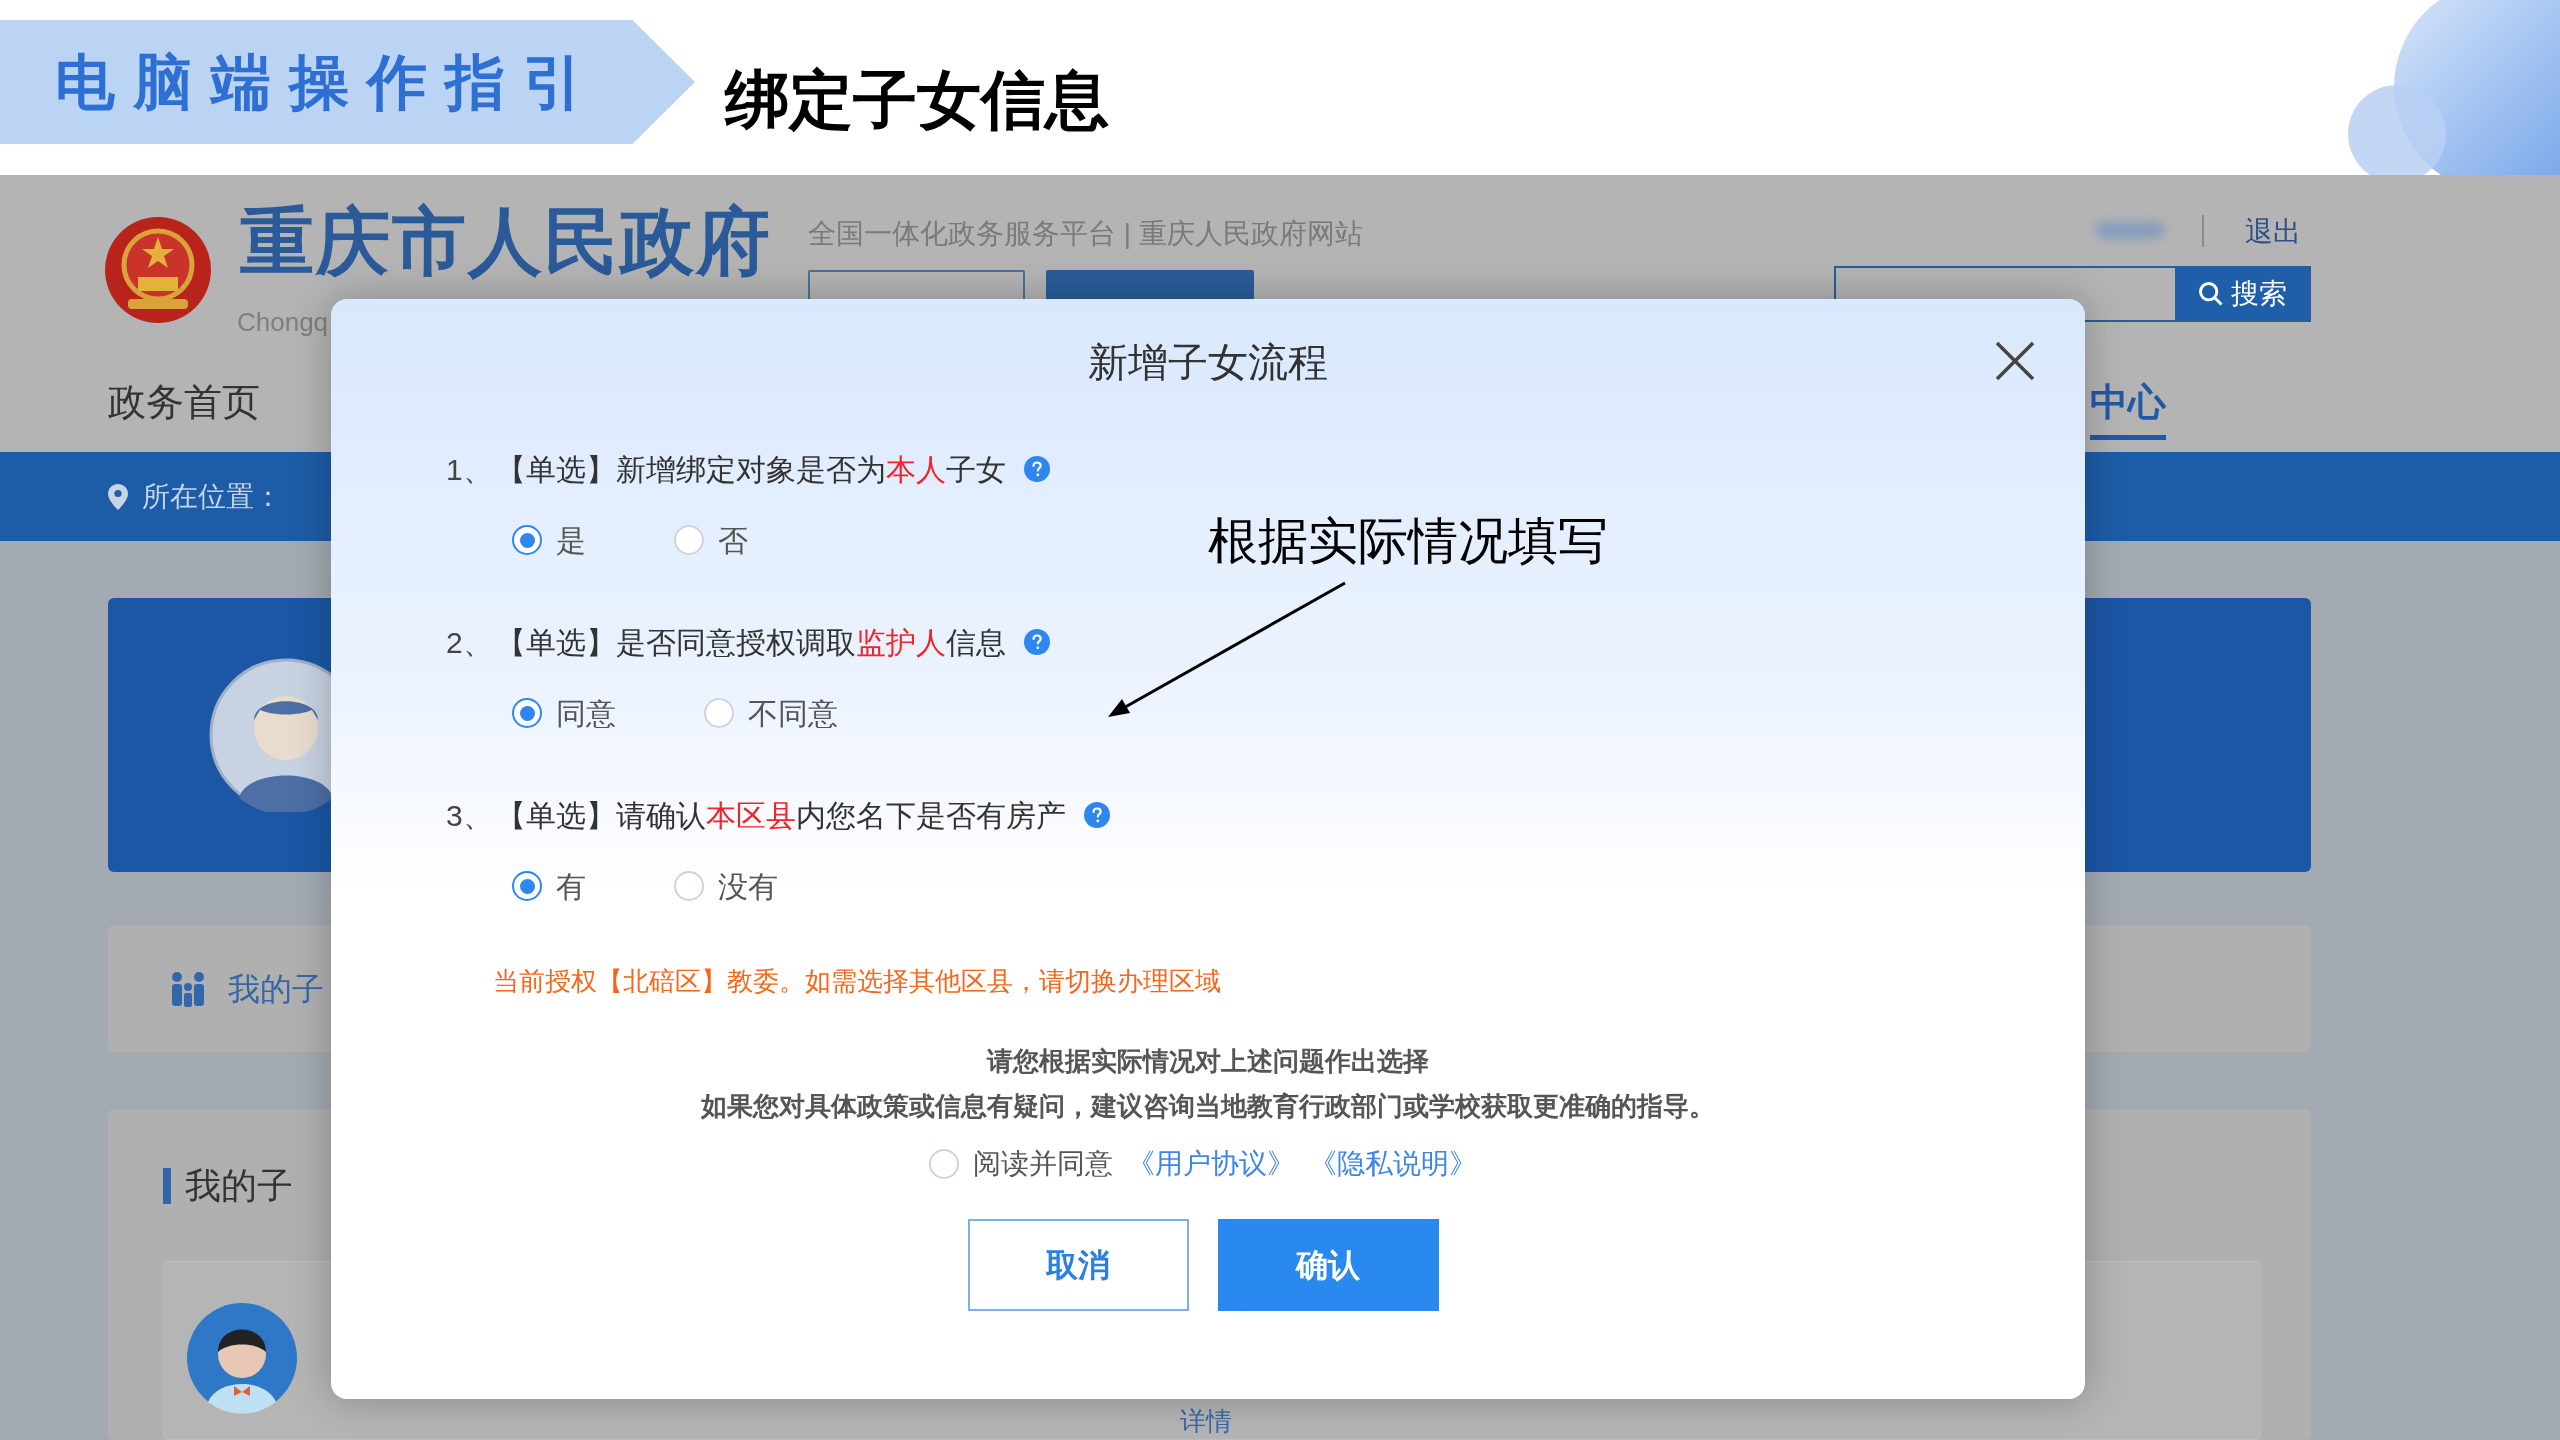  I want to click on question-text: 【单选】请确认本区县内您名下是否有房产, so click(781, 815).